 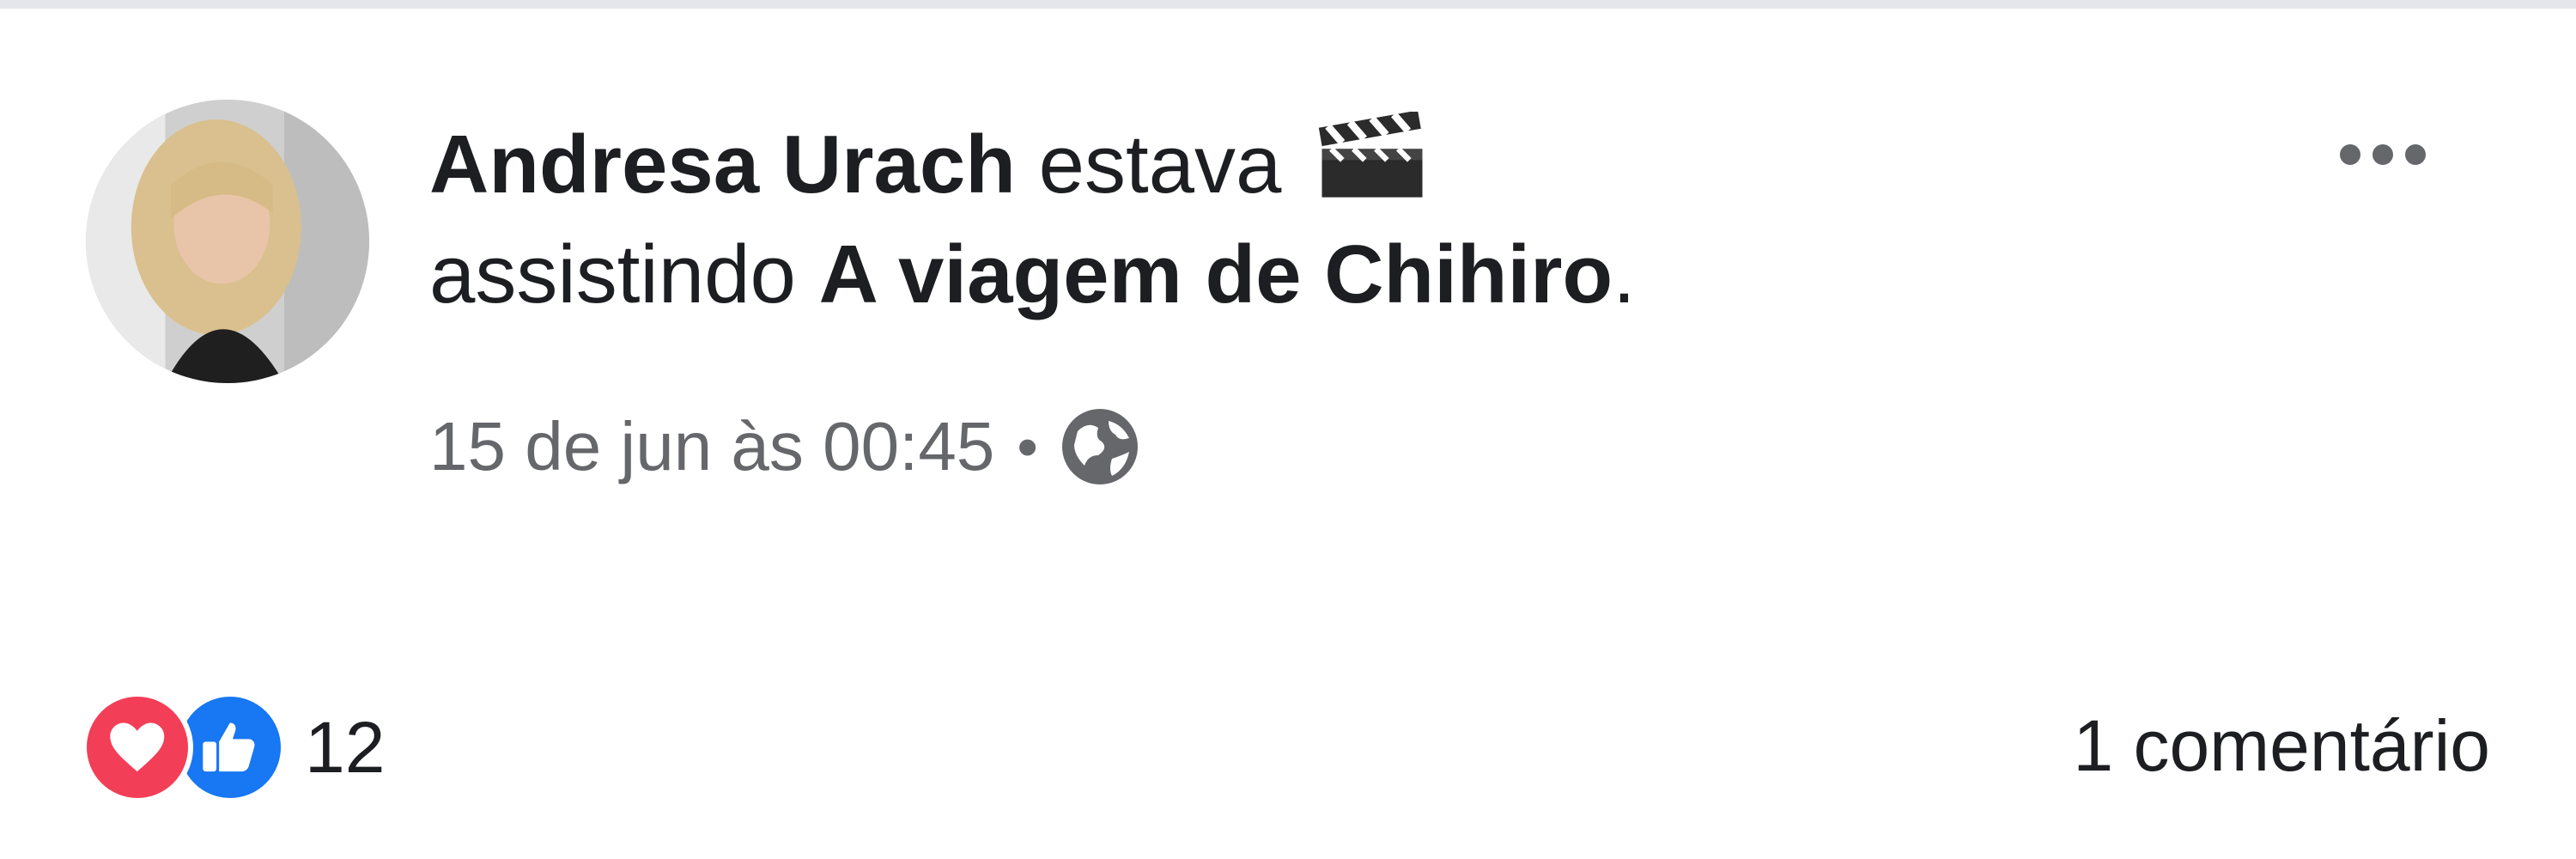 I want to click on card-top-border, so click(x=1288, y=4).